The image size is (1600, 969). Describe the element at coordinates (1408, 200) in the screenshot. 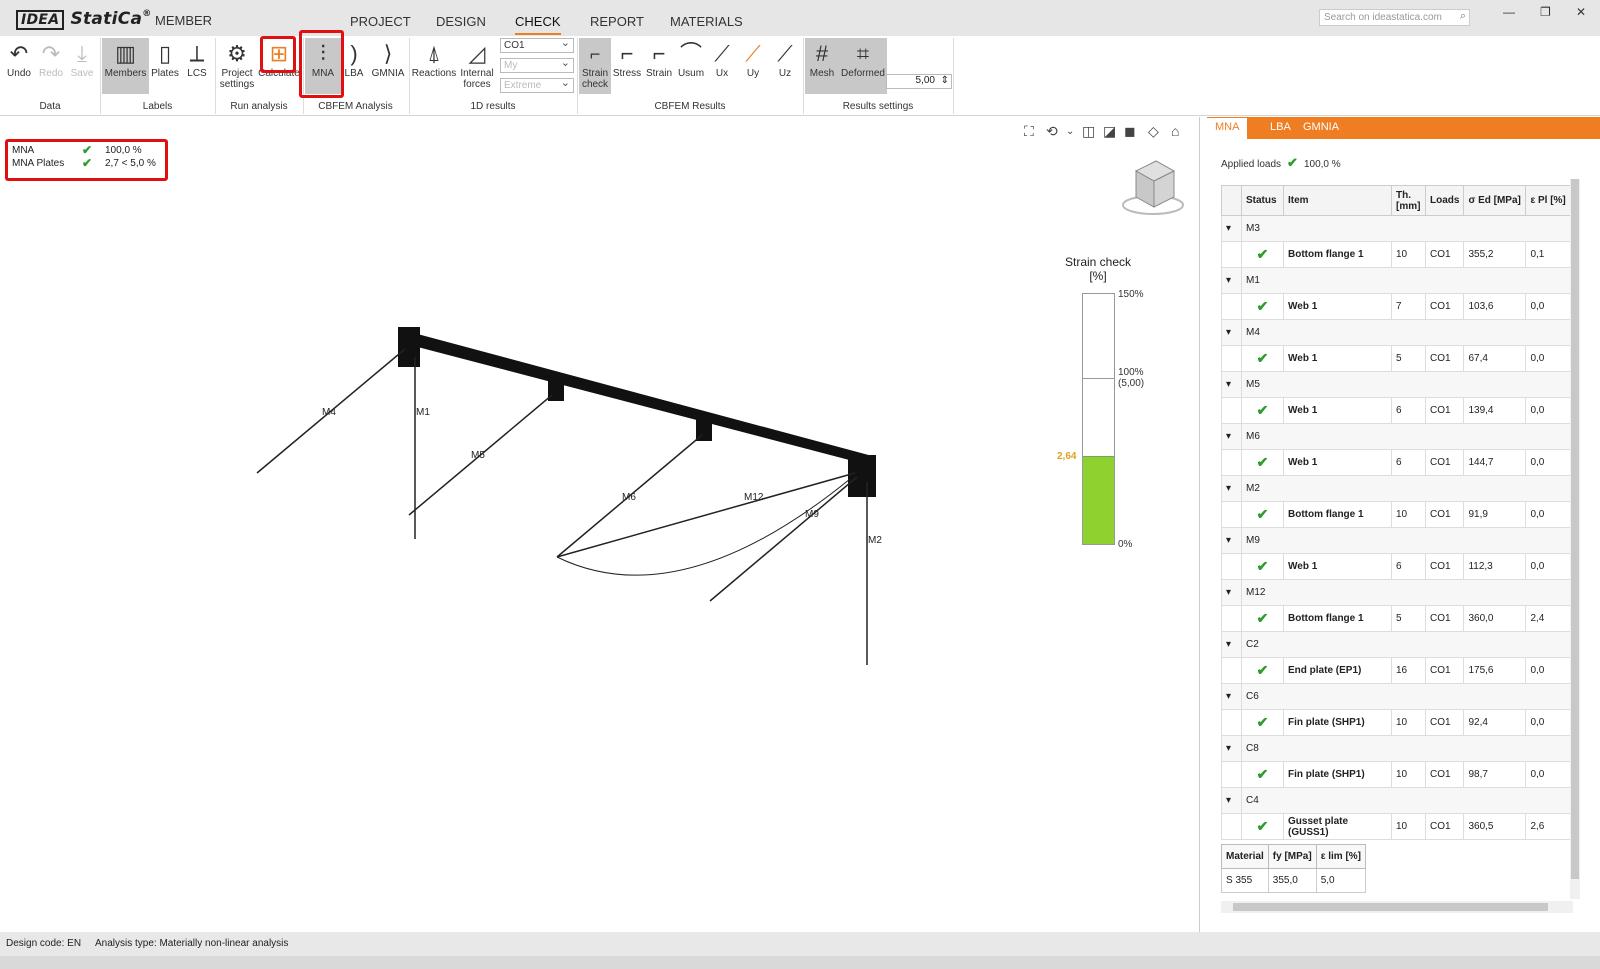

I see `col-thickness: Th. [mm]` at that location.